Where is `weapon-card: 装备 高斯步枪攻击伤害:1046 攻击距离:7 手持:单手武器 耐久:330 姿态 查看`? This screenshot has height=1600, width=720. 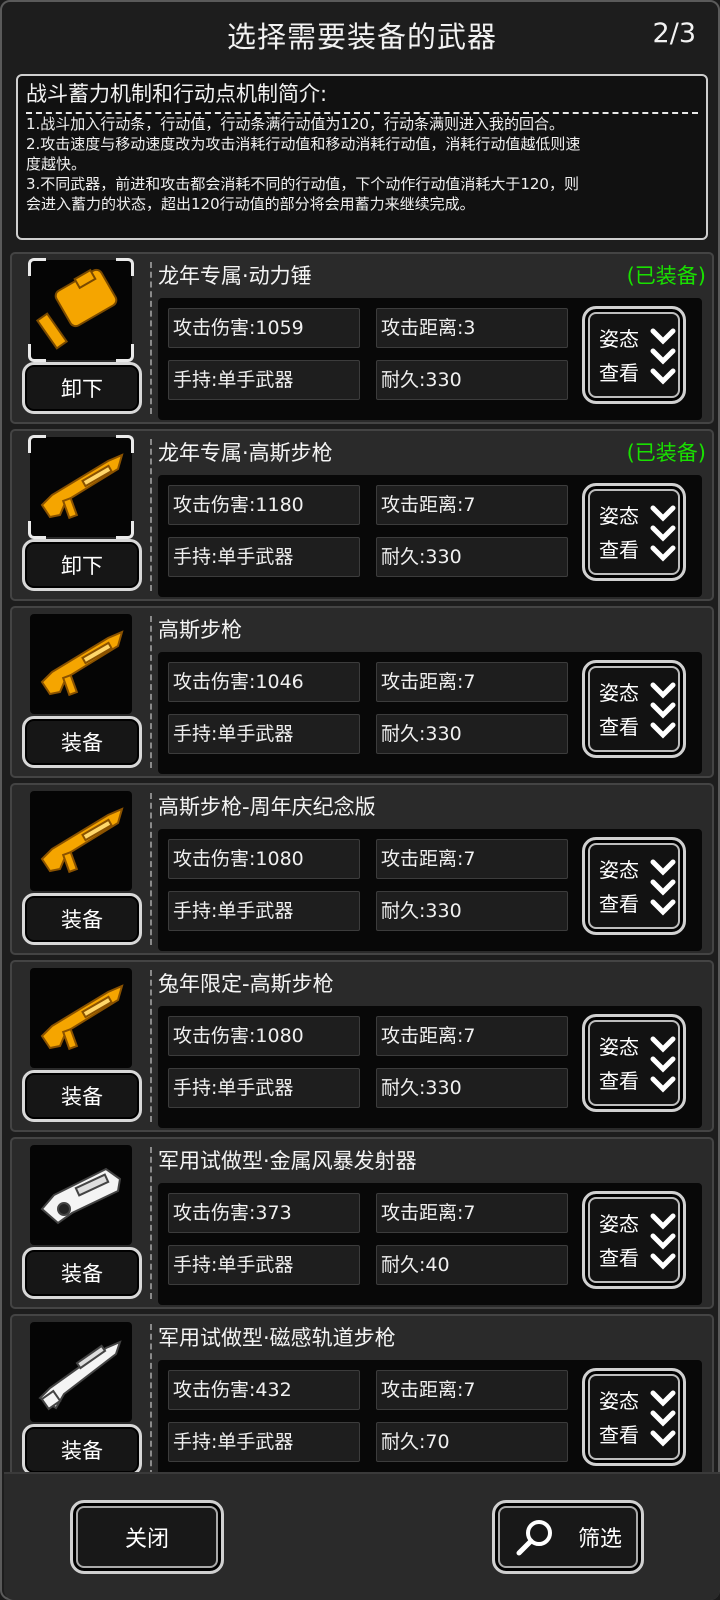 weapon-card: 装备 高斯步枪攻击伤害:1046 攻击距离:7 手持:单手武器 耐久:330 姿态 查看 is located at coordinates (362, 692).